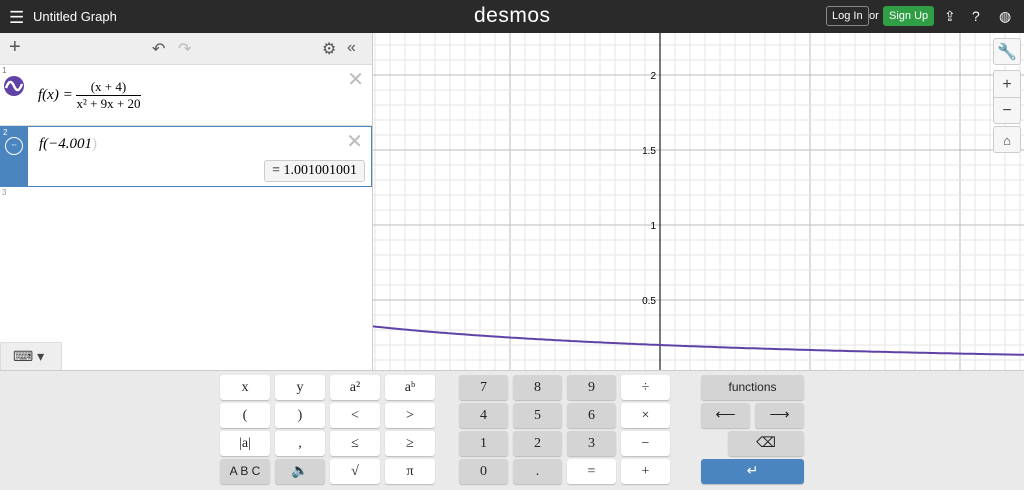 Image resolution: width=1024 pixels, height=490 pixels. Describe the element at coordinates (537, 415) in the screenshot. I see `key-num: 5` at that location.